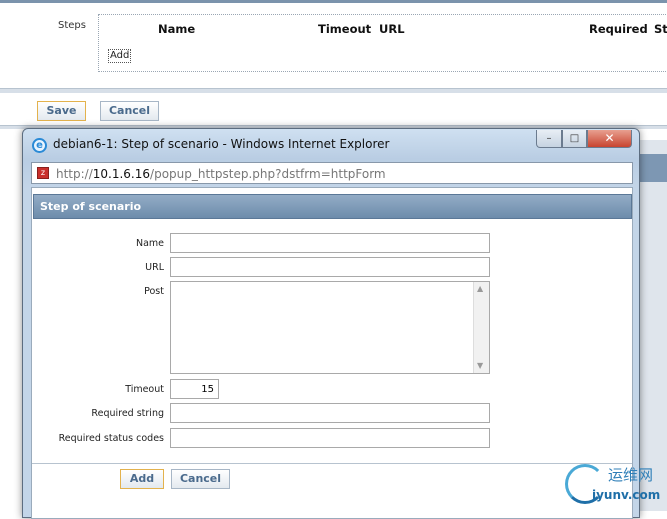 The height and width of the screenshot is (519, 667). I want to click on internet-explorer-icon: e, so click(39, 145).